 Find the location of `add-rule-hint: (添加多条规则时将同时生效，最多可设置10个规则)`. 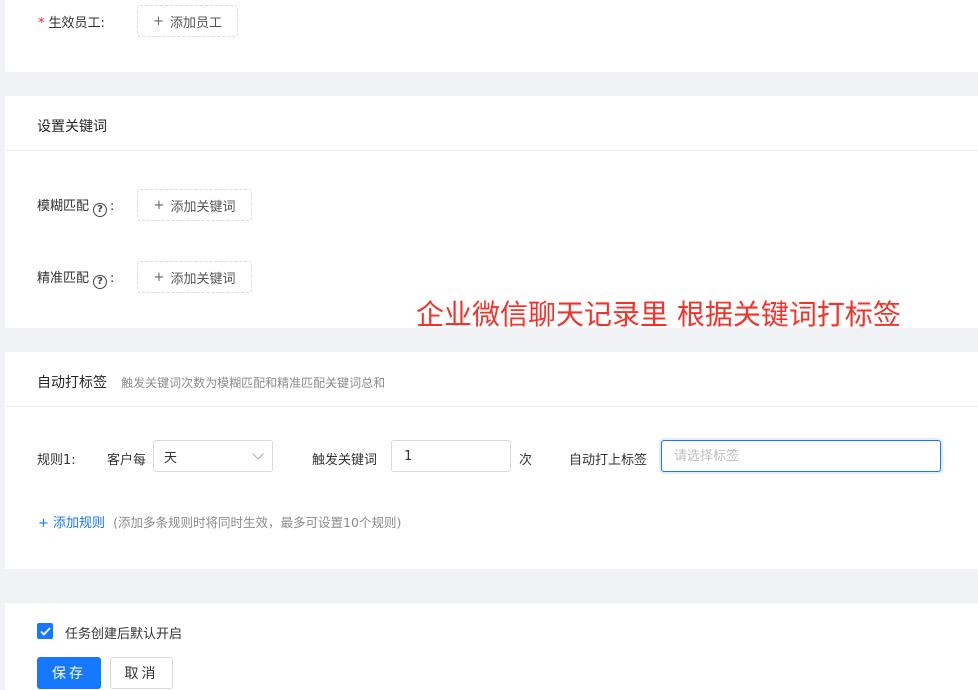

add-rule-hint: (添加多条规则时将同时生效，最多可设置10个规则) is located at coordinates (257, 522).